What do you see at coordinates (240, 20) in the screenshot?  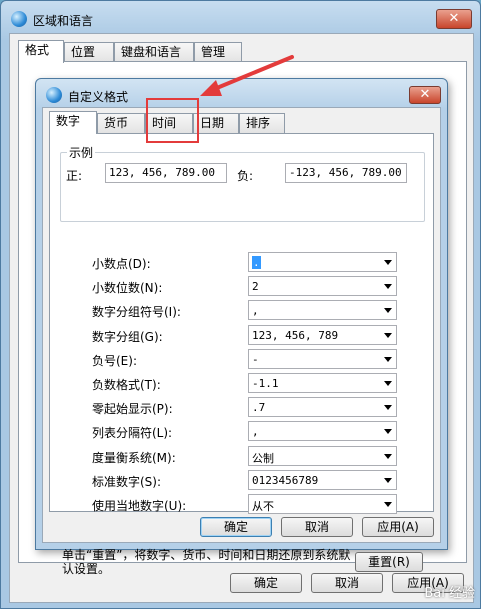 I see `outer-titlebar: 区域和语言 ✕` at bounding box center [240, 20].